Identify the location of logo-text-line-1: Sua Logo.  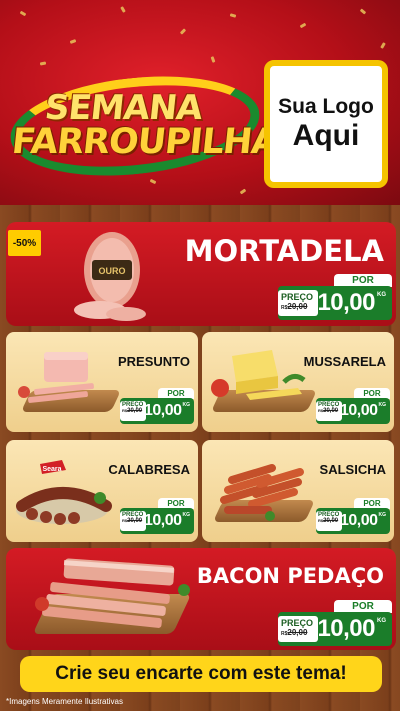
(326, 106).